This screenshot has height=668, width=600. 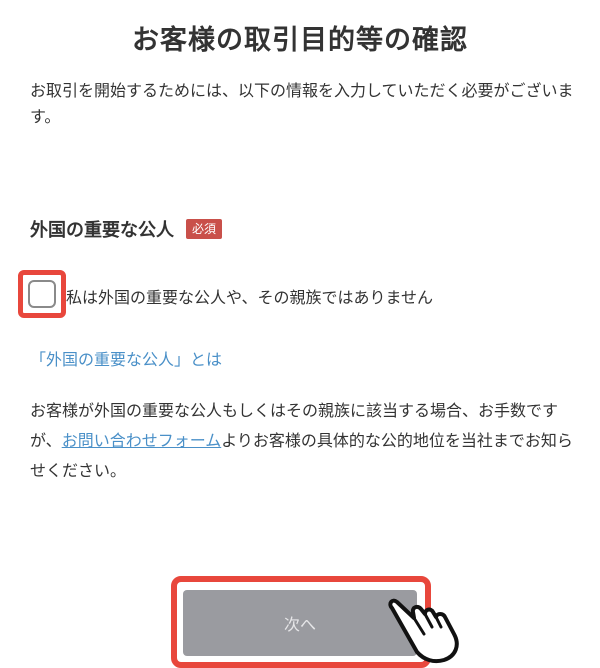 What do you see at coordinates (204, 229) in the screenshot?
I see `required-badge: 必須` at bounding box center [204, 229].